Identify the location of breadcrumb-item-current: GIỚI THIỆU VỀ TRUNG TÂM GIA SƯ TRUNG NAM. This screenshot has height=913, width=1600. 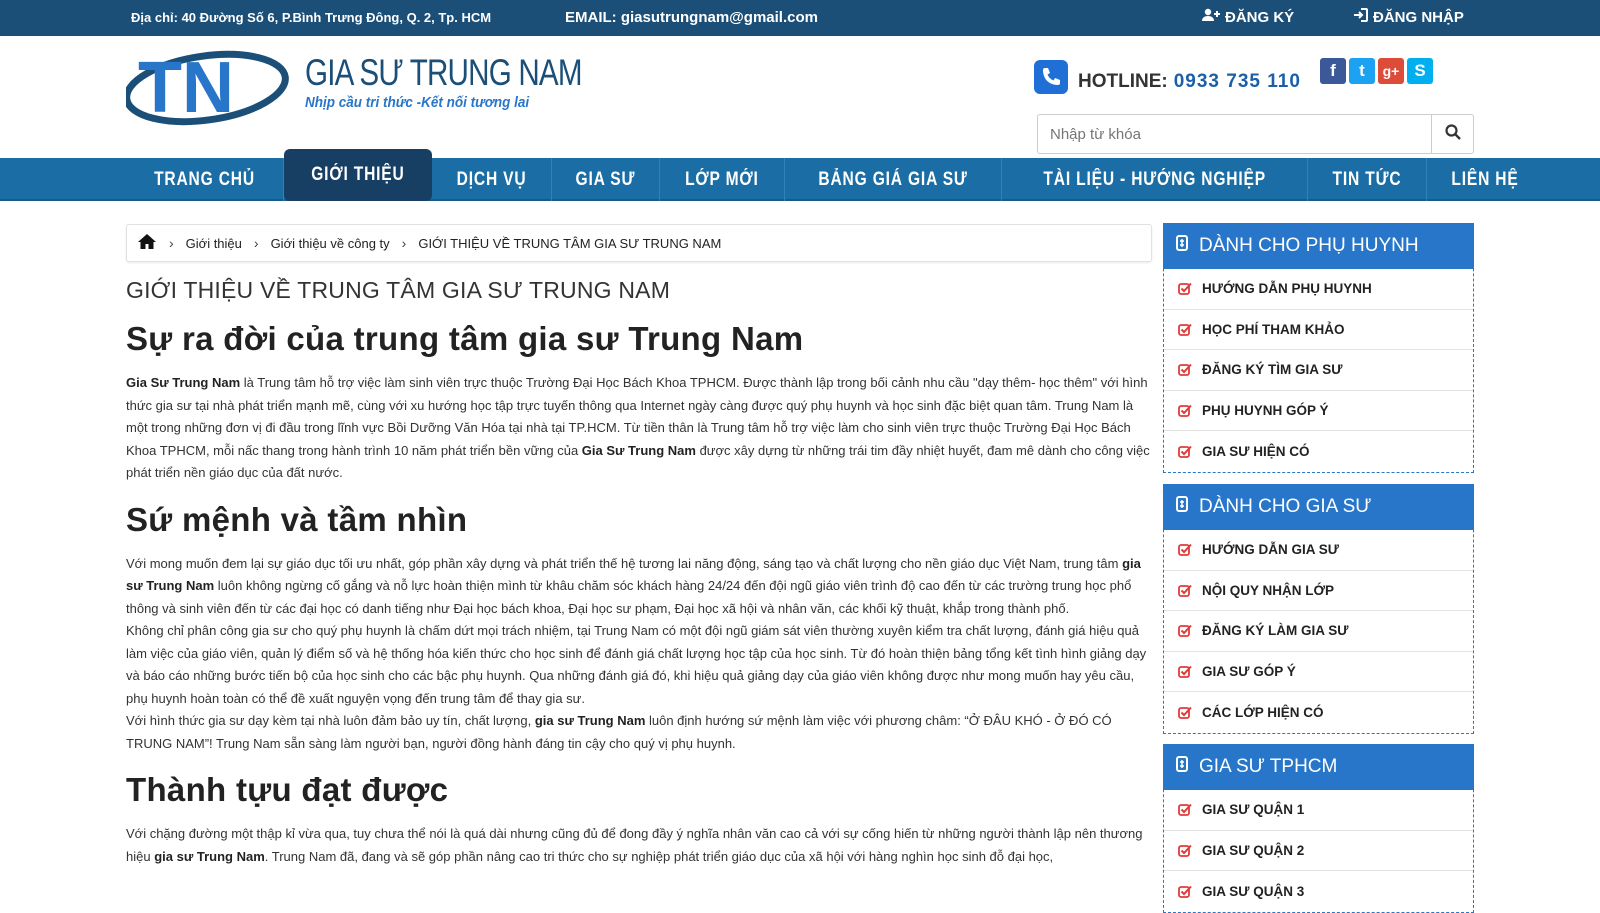
(570, 243).